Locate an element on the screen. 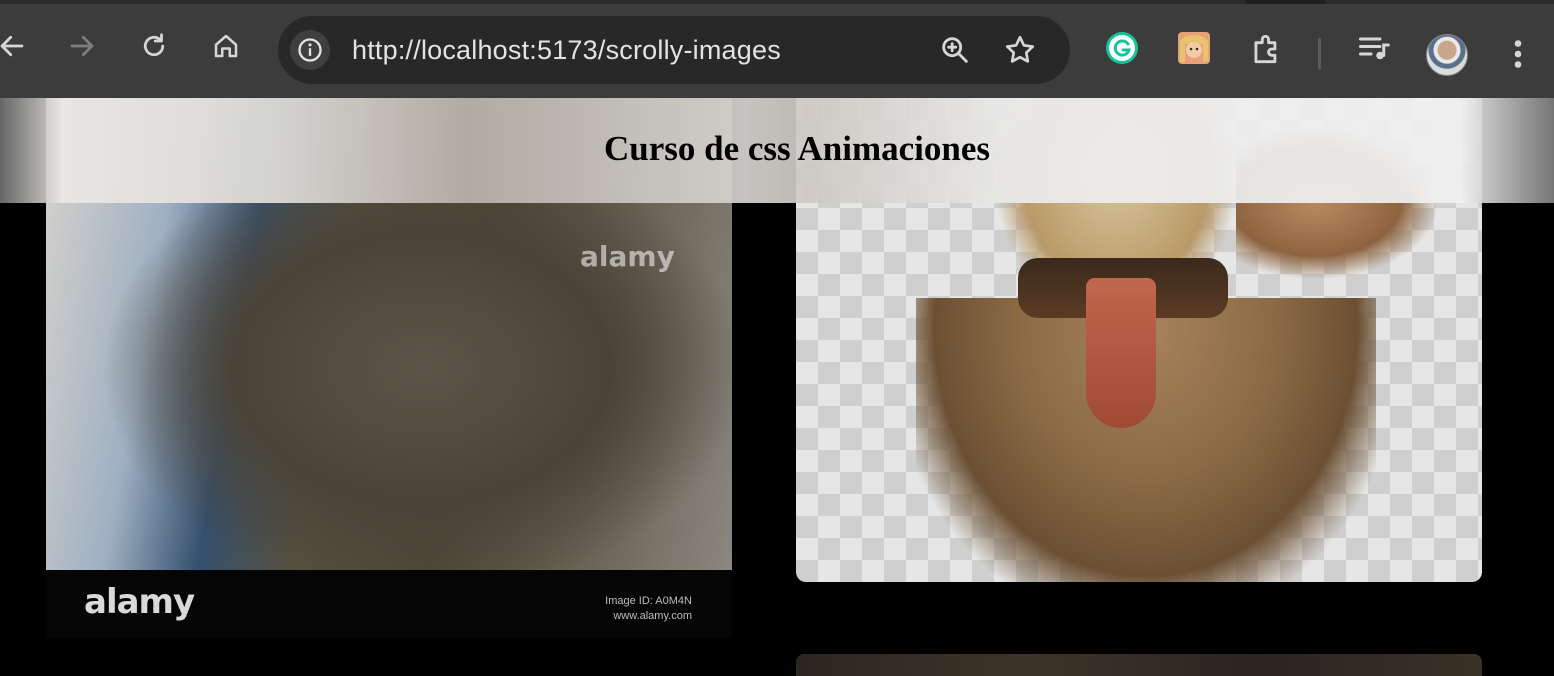  forward-button is located at coordinates (82, 46).